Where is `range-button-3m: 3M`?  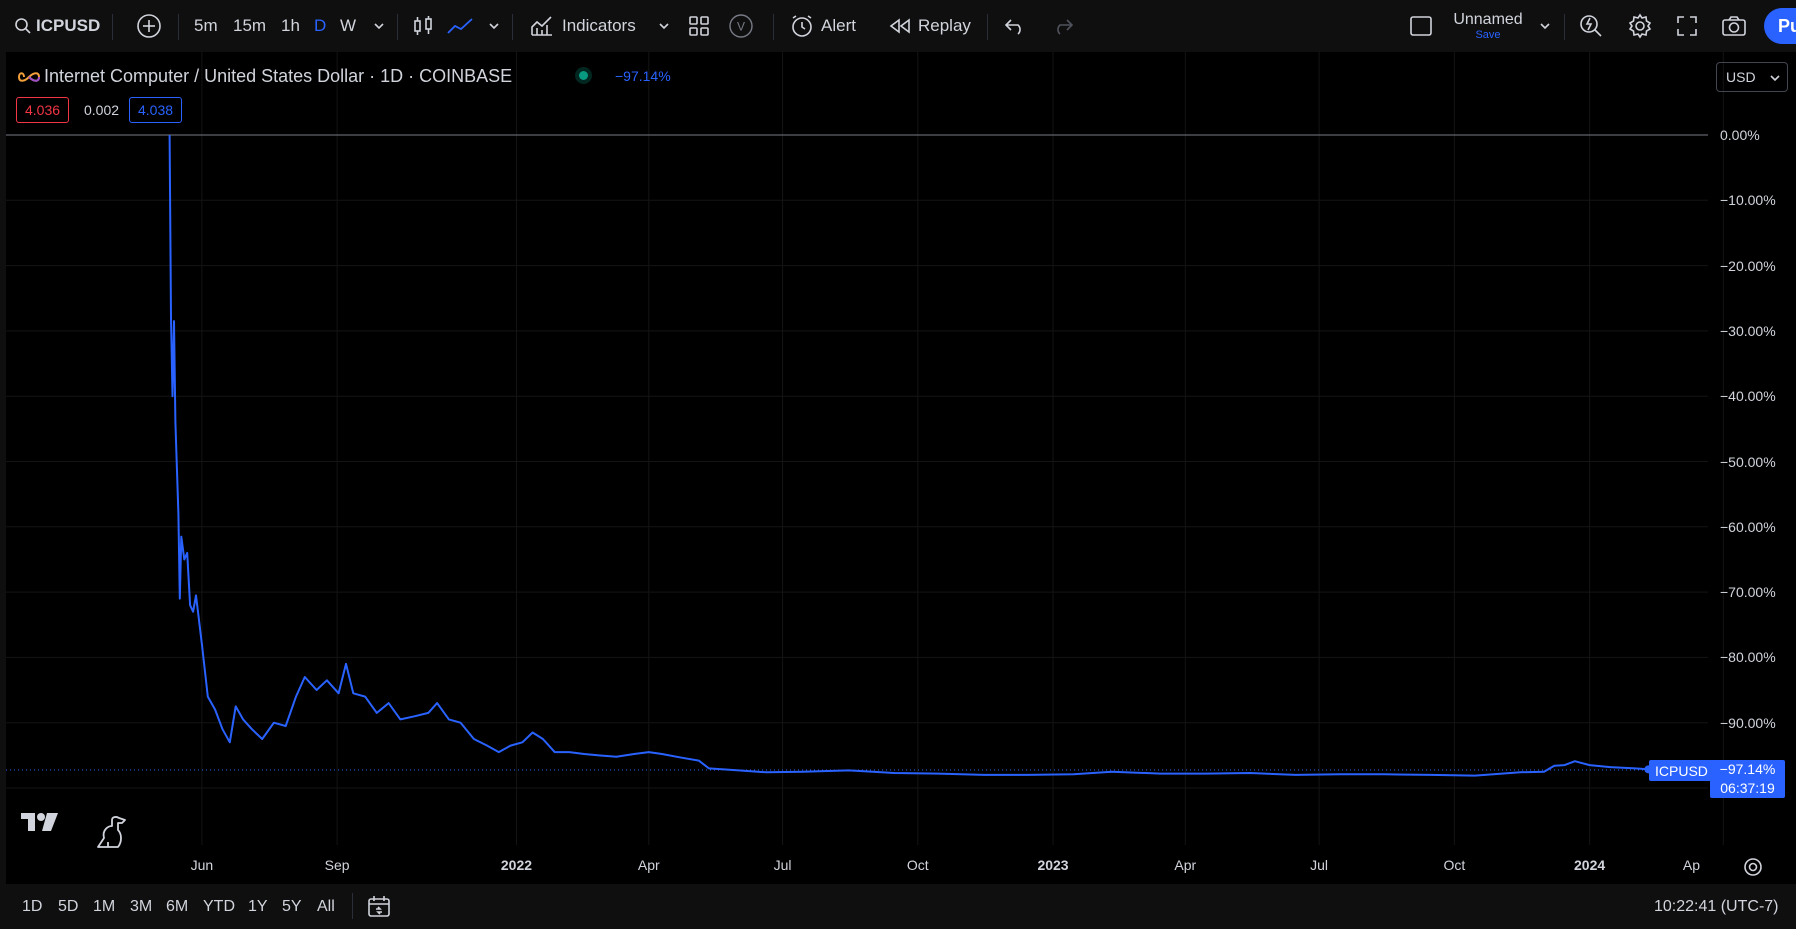
range-button-3m: 3M is located at coordinates (141, 907).